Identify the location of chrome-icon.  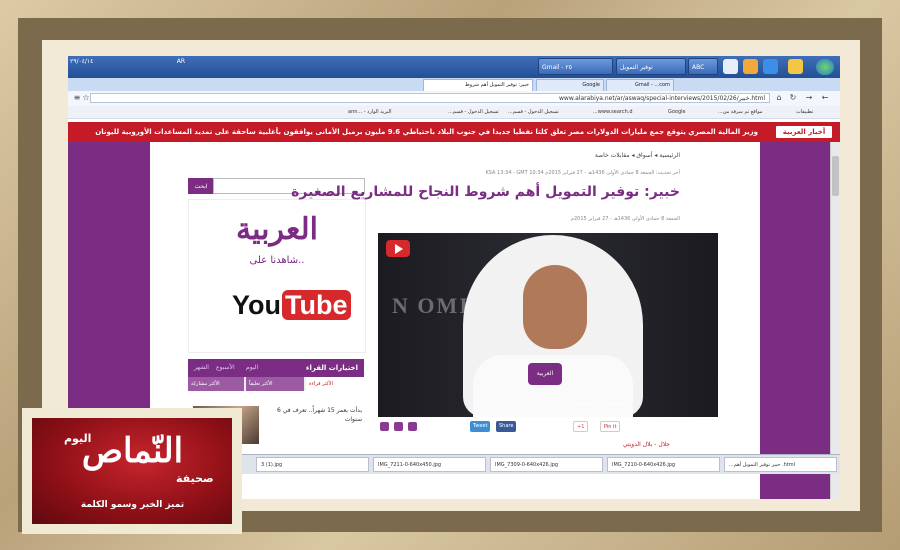
(730, 66).